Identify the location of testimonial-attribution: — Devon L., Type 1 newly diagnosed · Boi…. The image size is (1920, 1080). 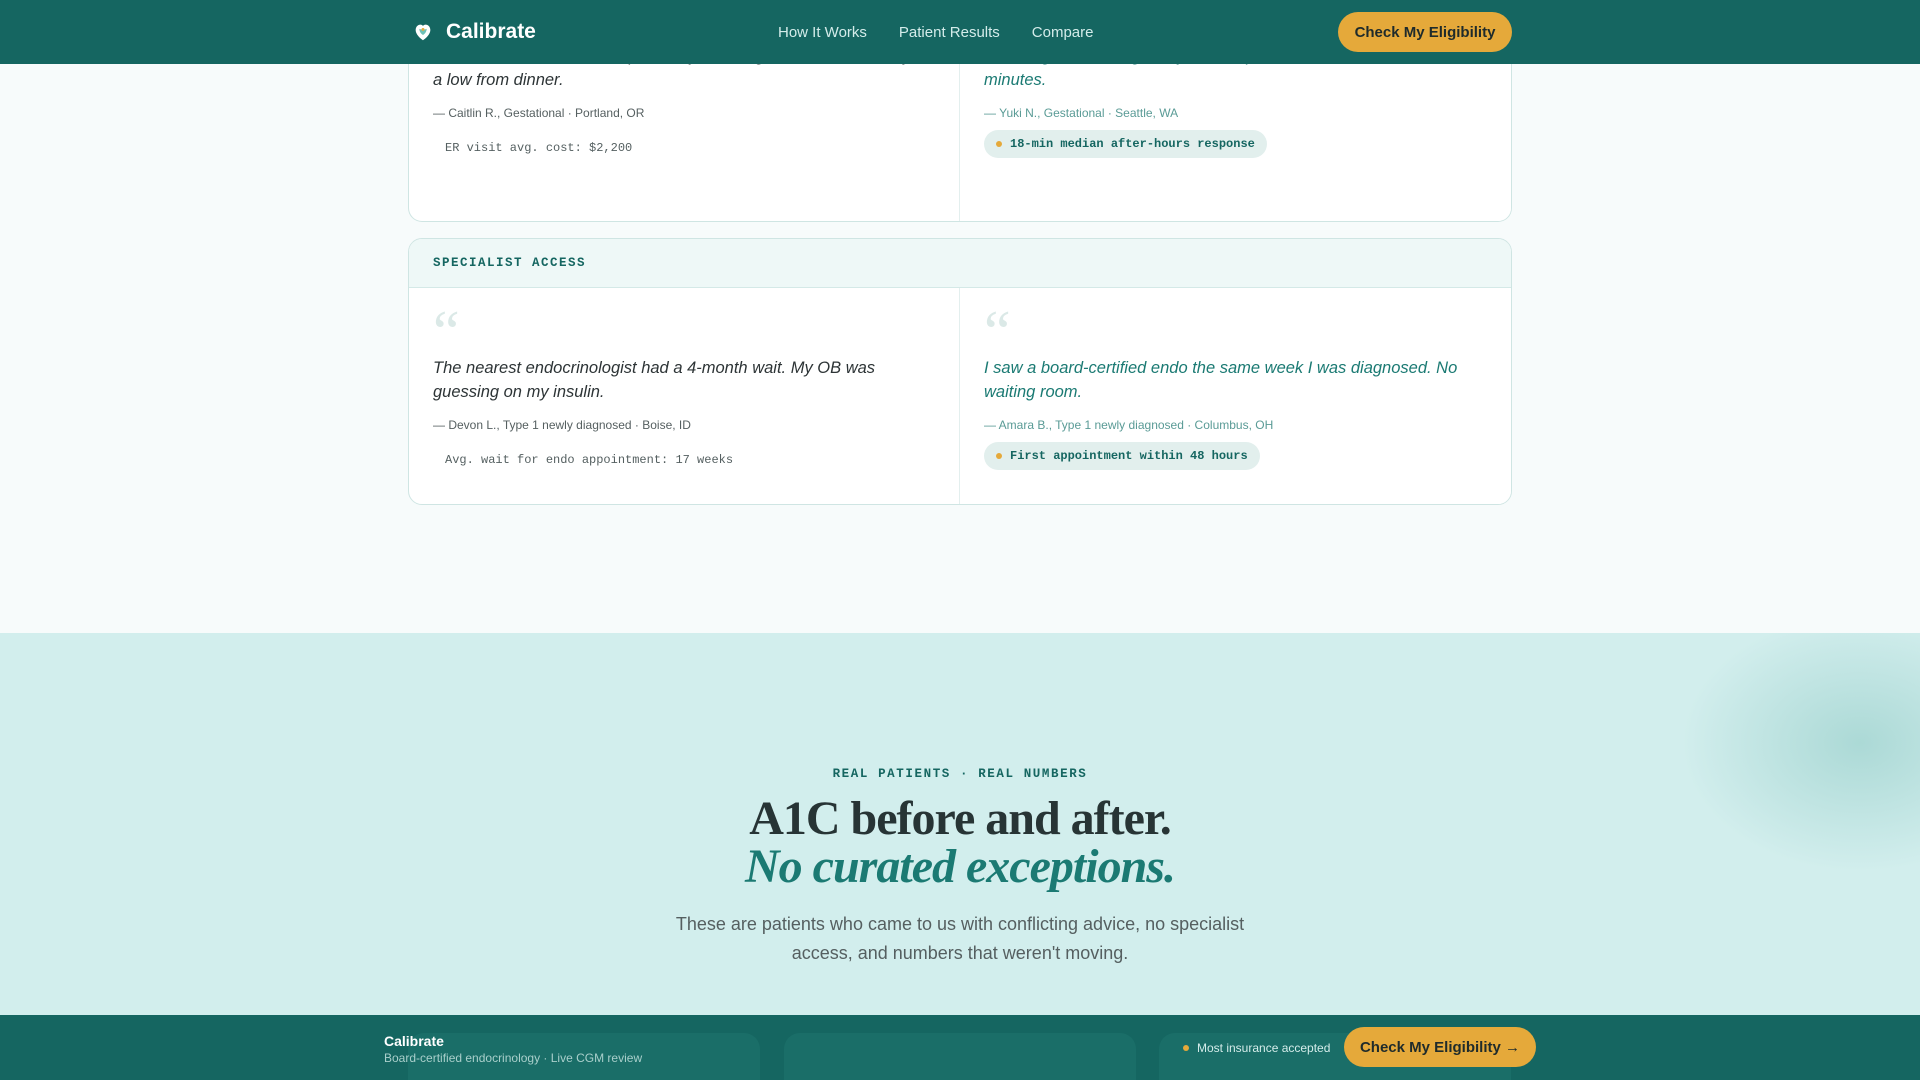
(562, 425).